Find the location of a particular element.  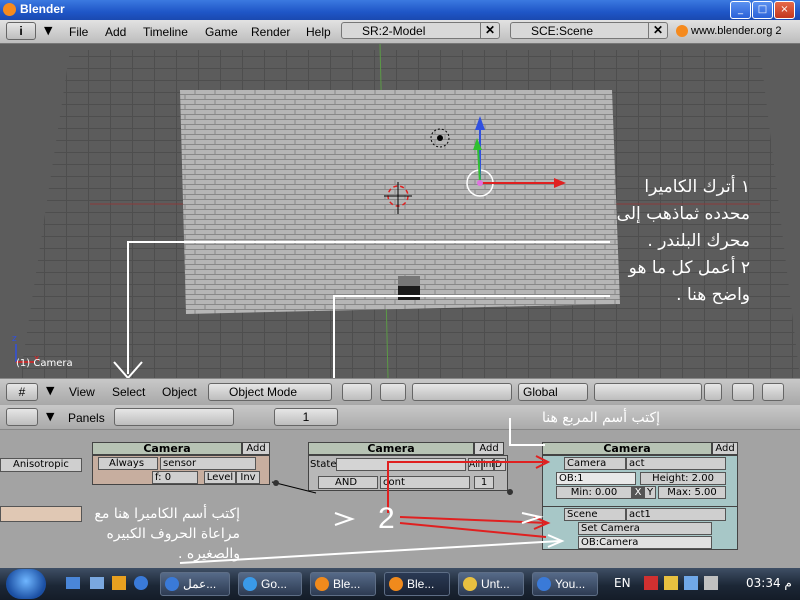

snapshot-icon is located at coordinates (773, 392).